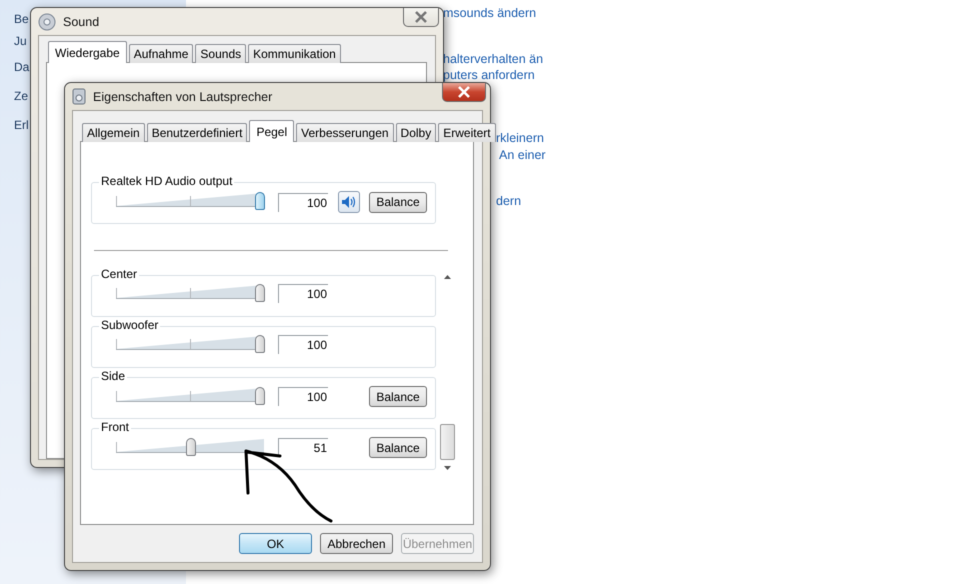 This screenshot has width=960, height=584. Describe the element at coordinates (520, 138) in the screenshot. I see `control-panel-link: rkleinern` at that location.